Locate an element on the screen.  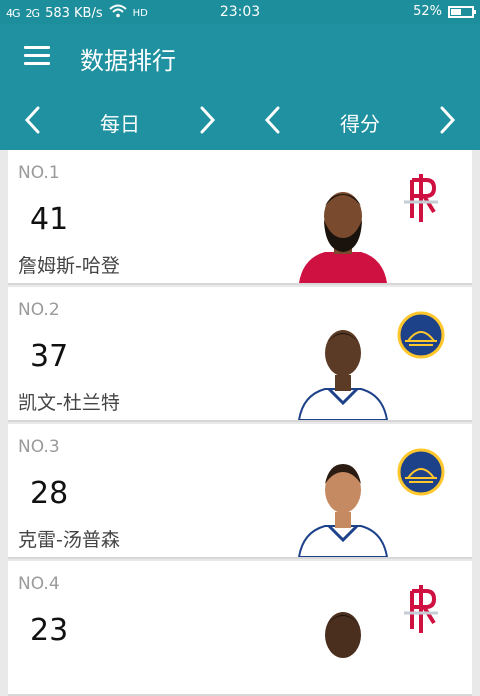
status-right: 52% is located at coordinates (444, 11).